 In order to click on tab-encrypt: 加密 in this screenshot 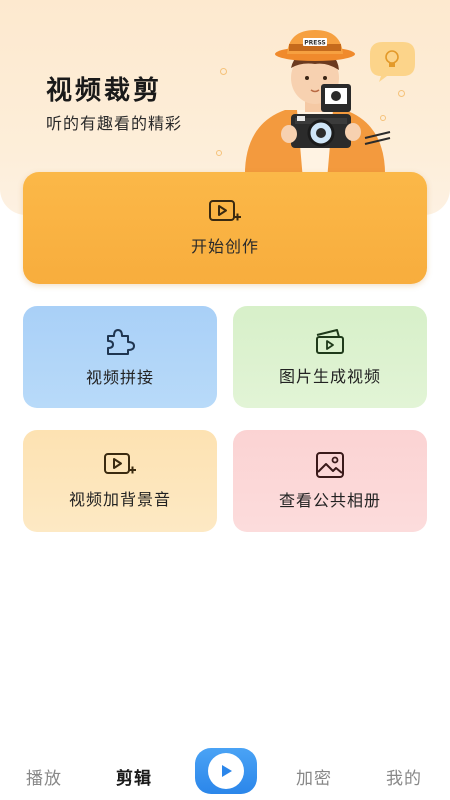, I will do `click(314, 776)`.